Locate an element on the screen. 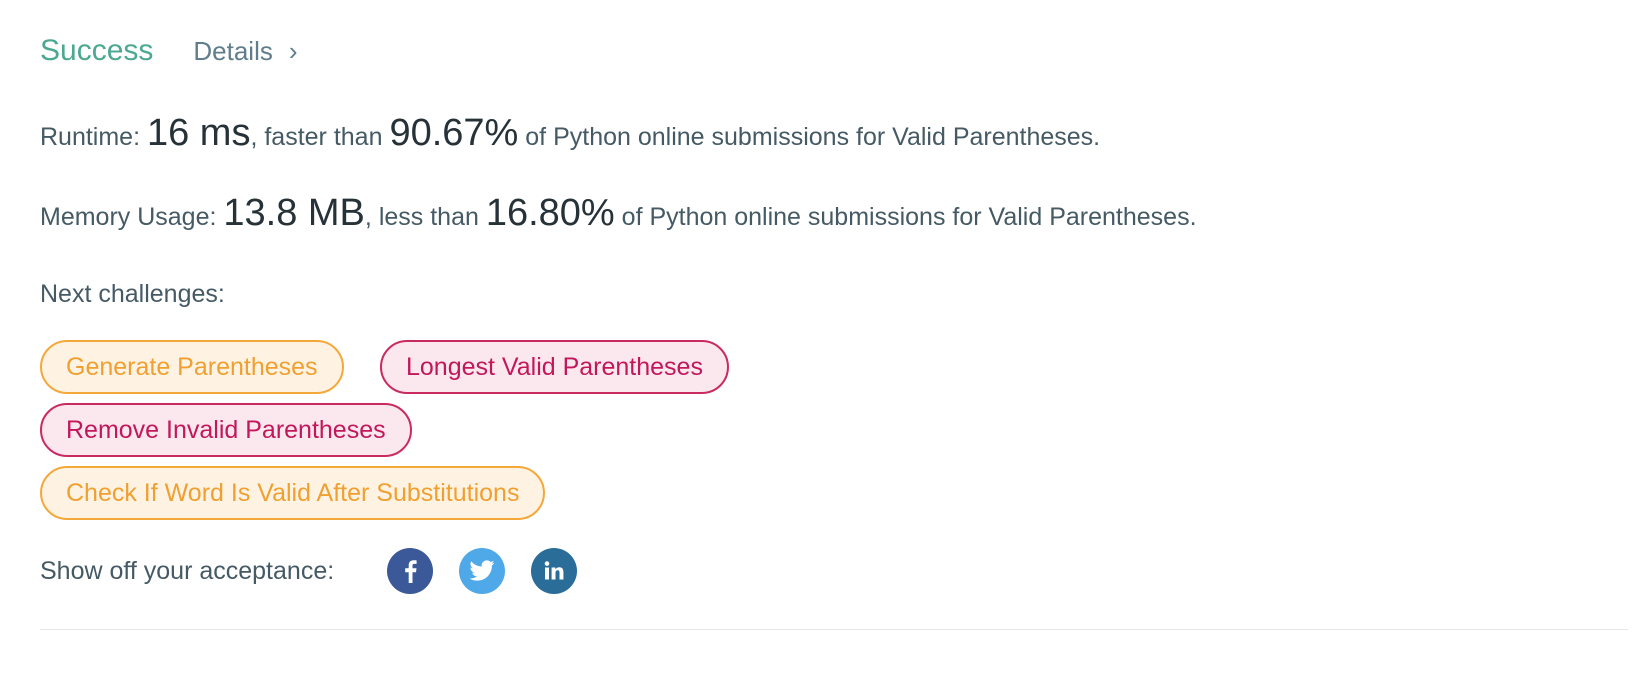 The height and width of the screenshot is (694, 1652). status-text: Success is located at coordinates (97, 50).